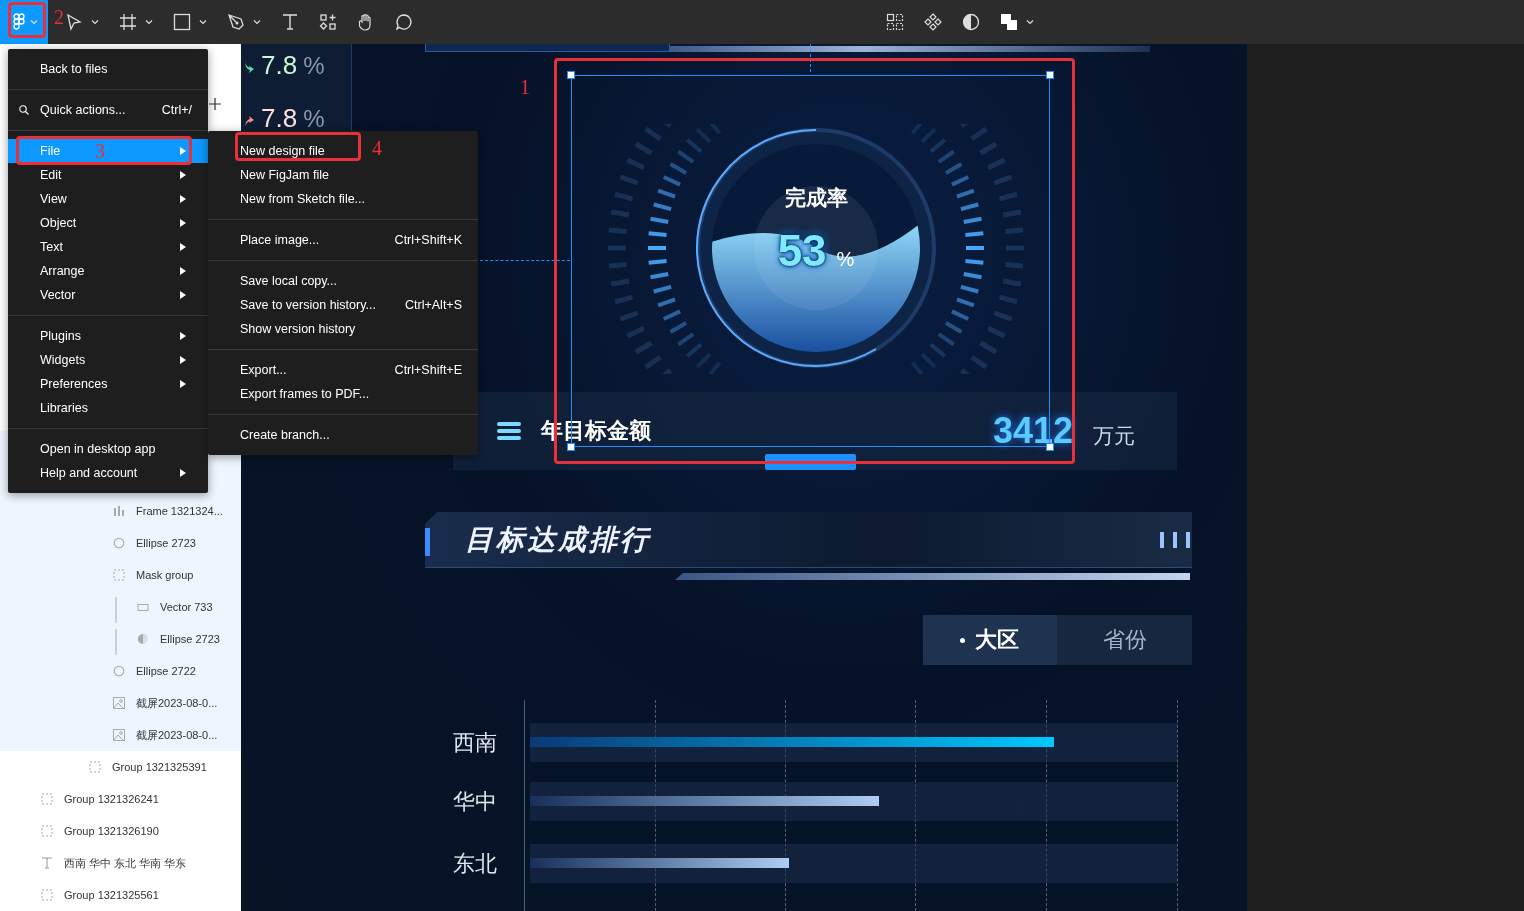 The height and width of the screenshot is (911, 1524). Describe the element at coordinates (1125, 640) in the screenshot. I see `tab: 省份` at that location.